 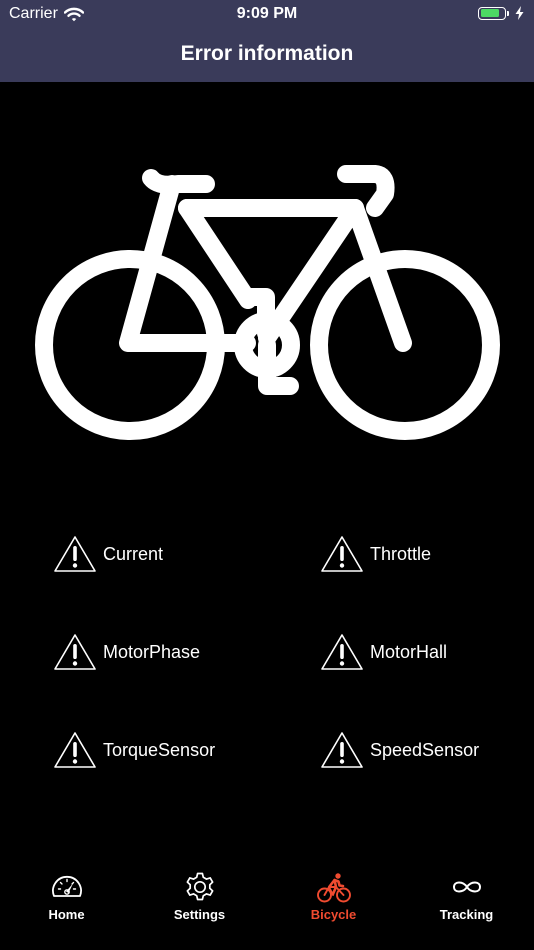 What do you see at coordinates (401, 553) in the screenshot?
I see `error-label: Throttle` at bounding box center [401, 553].